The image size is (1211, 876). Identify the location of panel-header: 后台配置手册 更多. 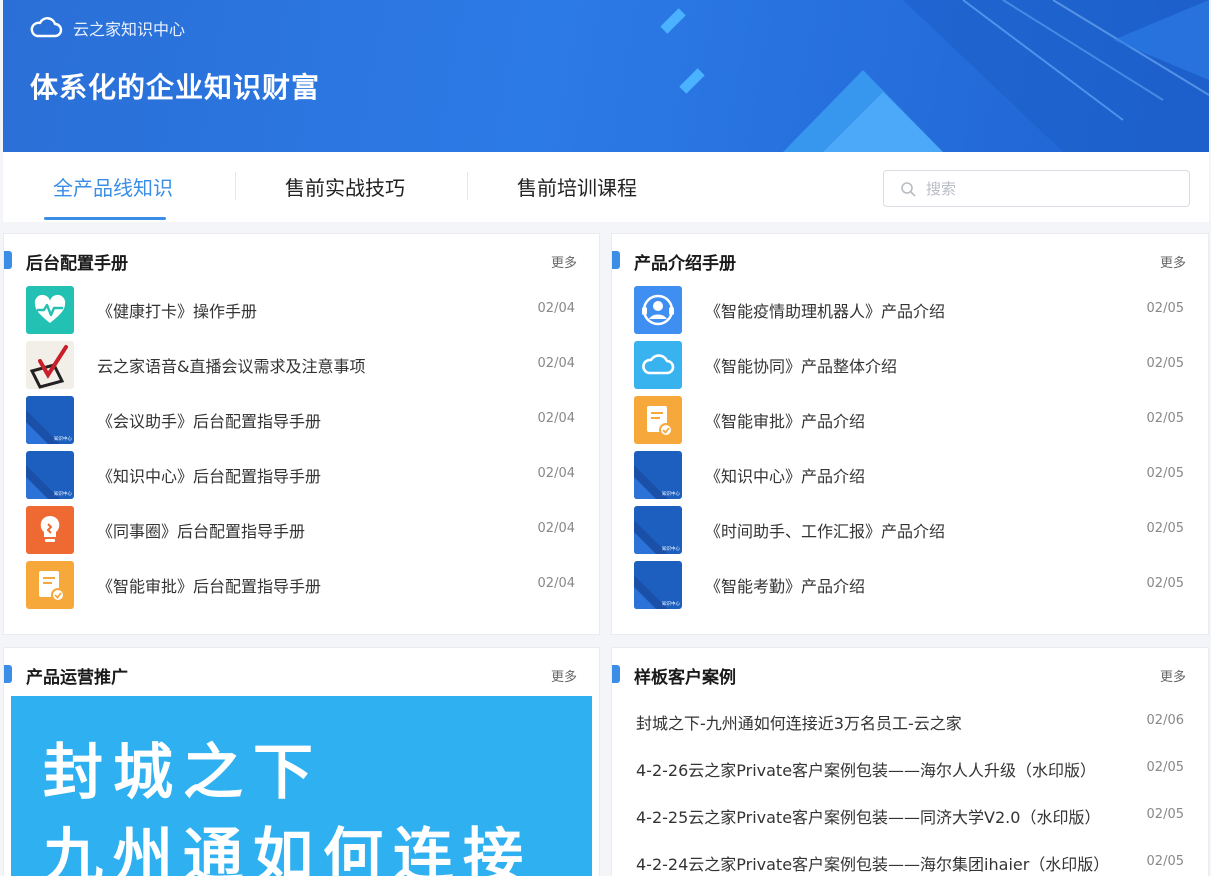
(301, 260).